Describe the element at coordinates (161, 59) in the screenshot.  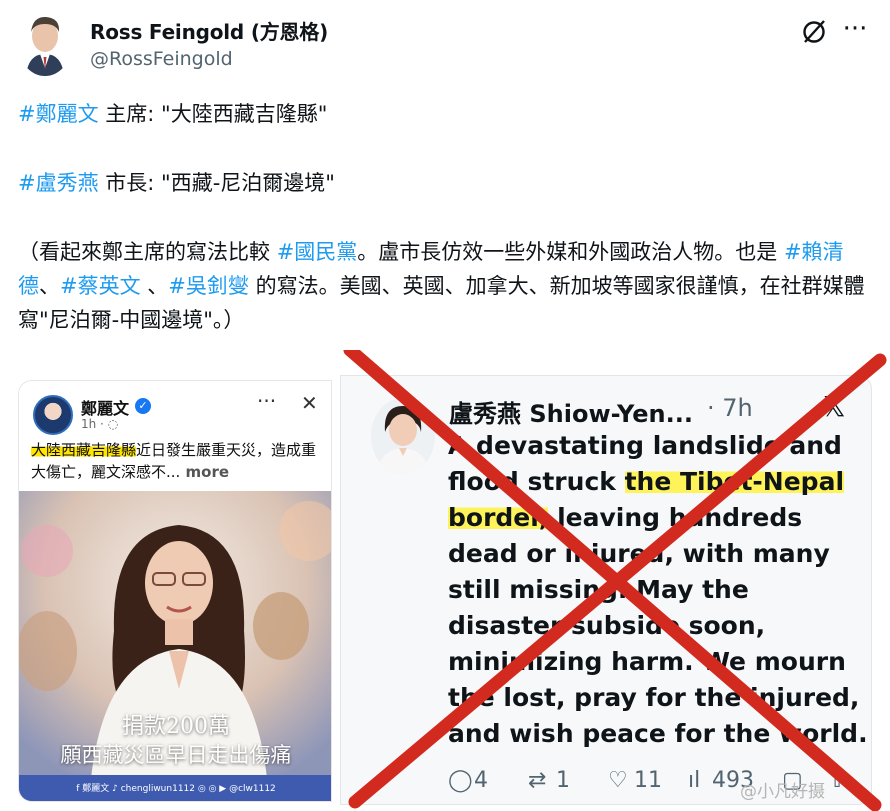
I see `author-handle: @RossFeingold` at that location.